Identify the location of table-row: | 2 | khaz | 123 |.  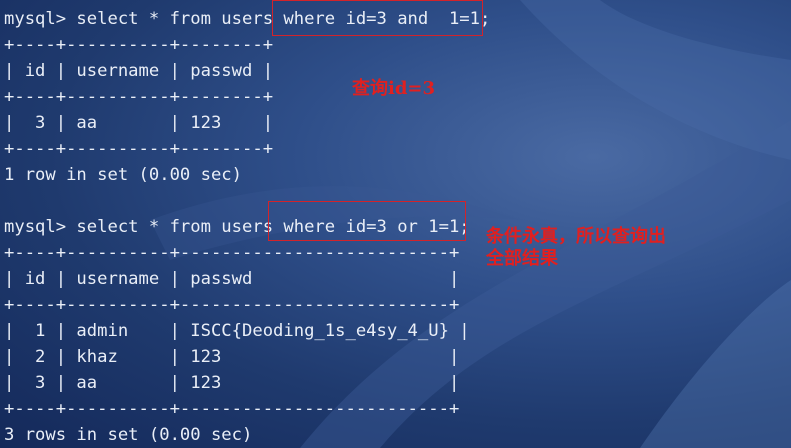
(232, 357).